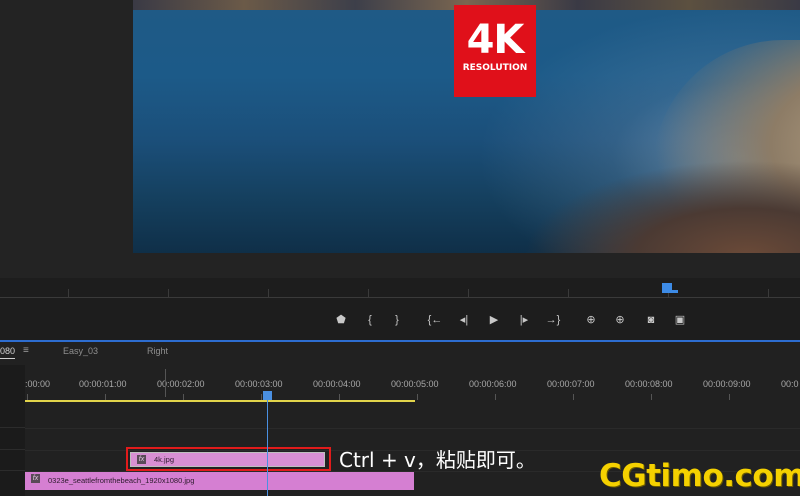 This screenshot has width=800, height=496. What do you see at coordinates (228, 459) in the screenshot?
I see `highlight-box` at bounding box center [228, 459].